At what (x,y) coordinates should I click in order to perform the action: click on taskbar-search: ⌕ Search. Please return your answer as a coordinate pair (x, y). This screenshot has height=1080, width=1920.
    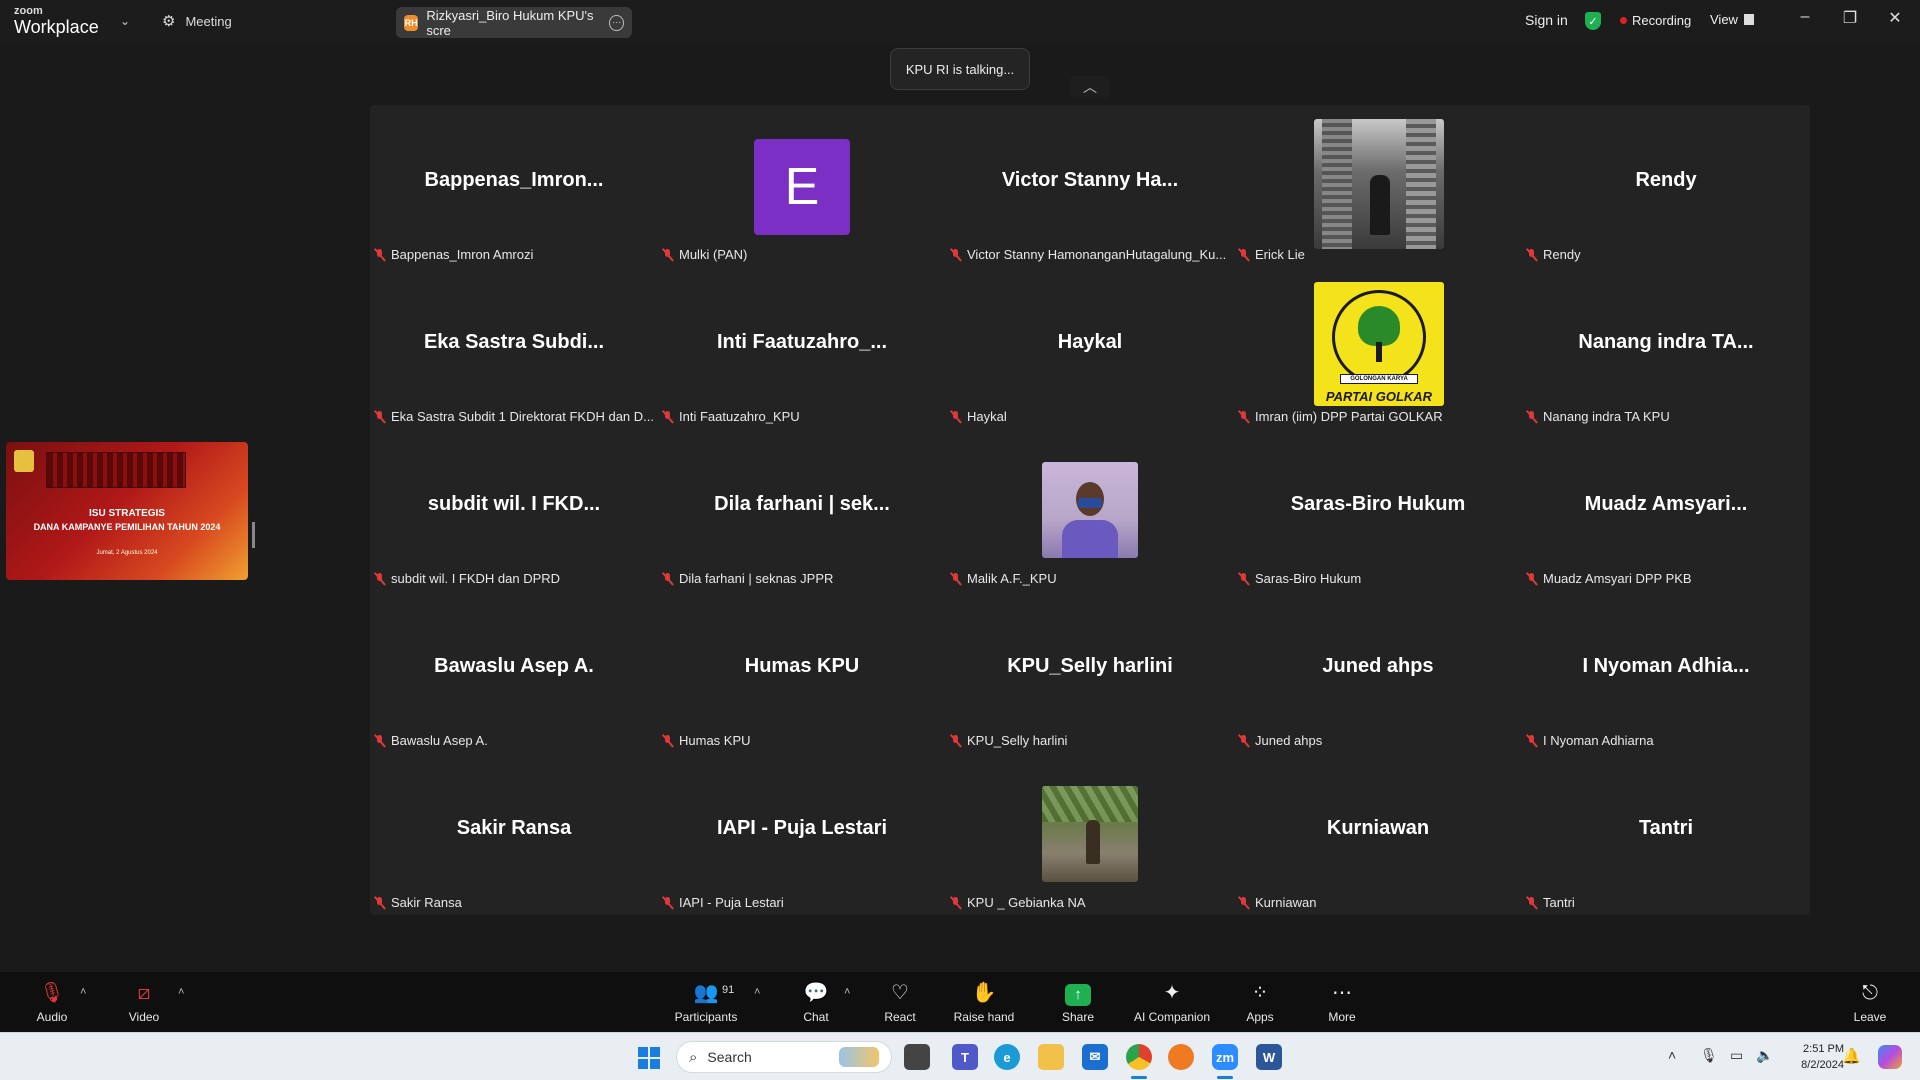
    Looking at the image, I should click on (784, 1057).